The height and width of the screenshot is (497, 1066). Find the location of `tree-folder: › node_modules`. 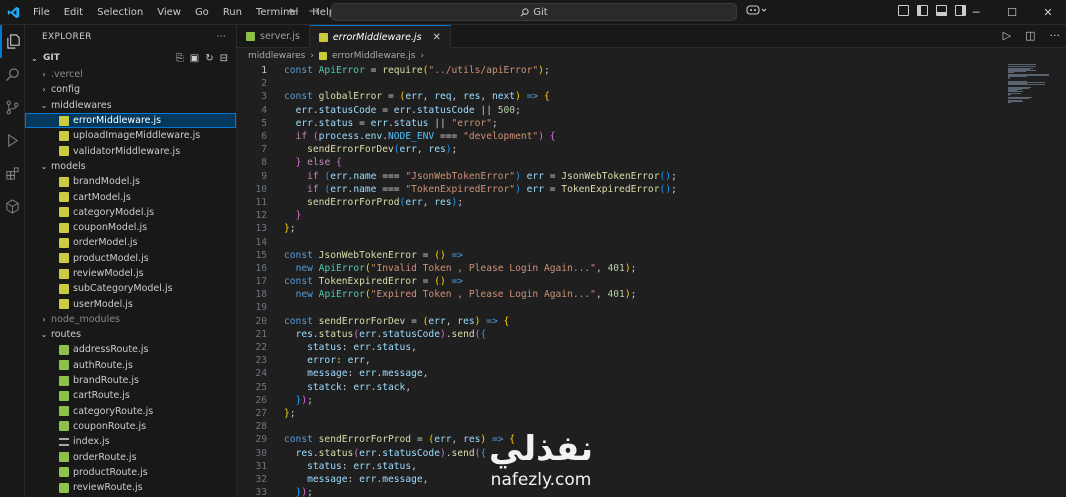

tree-folder: › node_modules is located at coordinates (130, 319).